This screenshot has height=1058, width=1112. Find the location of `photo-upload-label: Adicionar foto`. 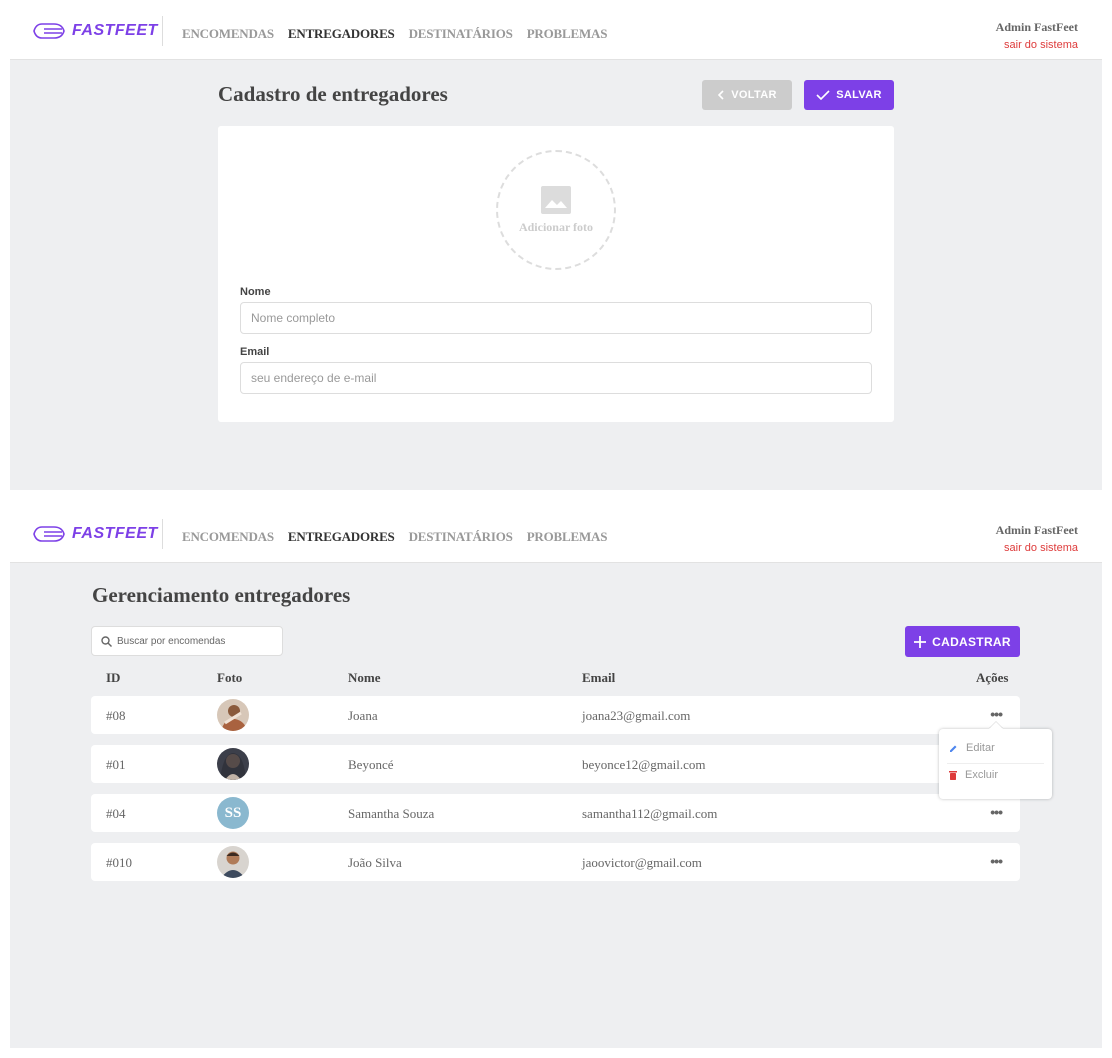

photo-upload-label: Adicionar foto is located at coordinates (556, 226).